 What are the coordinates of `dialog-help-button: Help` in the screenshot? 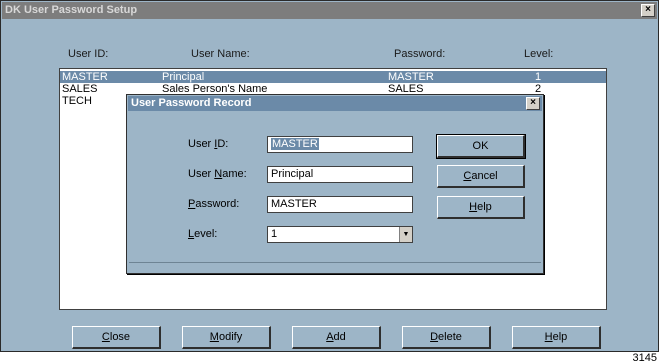 It's located at (481, 207).